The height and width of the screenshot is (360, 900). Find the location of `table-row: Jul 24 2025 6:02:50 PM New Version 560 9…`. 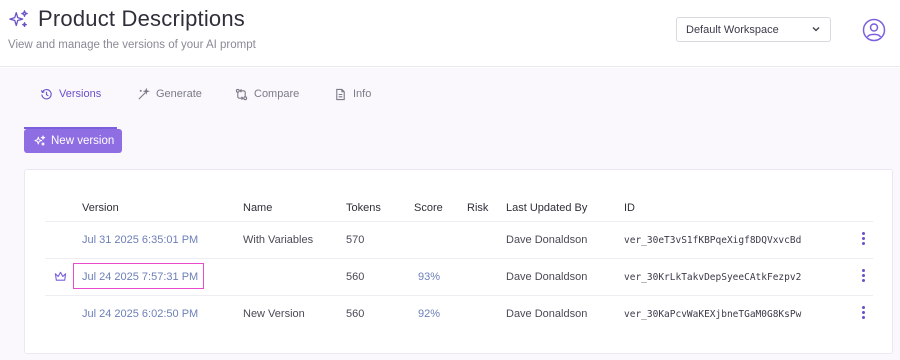

table-row: Jul 24 2025 6:02:50 PM New Version 560 9… is located at coordinates (459, 313).